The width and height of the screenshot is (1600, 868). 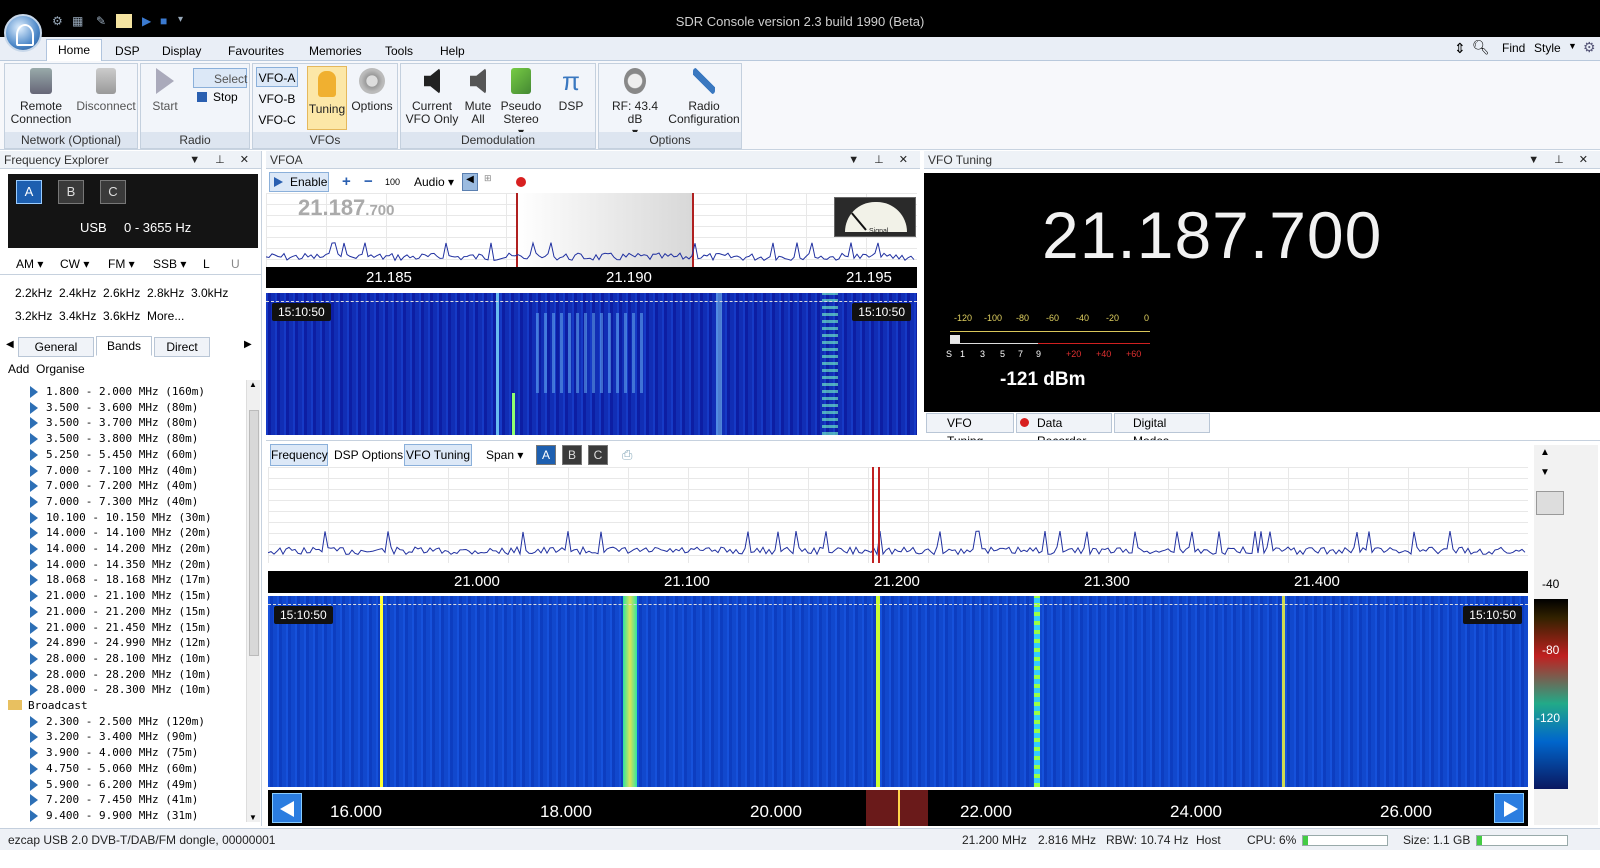 What do you see at coordinates (23, 33) in the screenshot?
I see `application-menu-button` at bounding box center [23, 33].